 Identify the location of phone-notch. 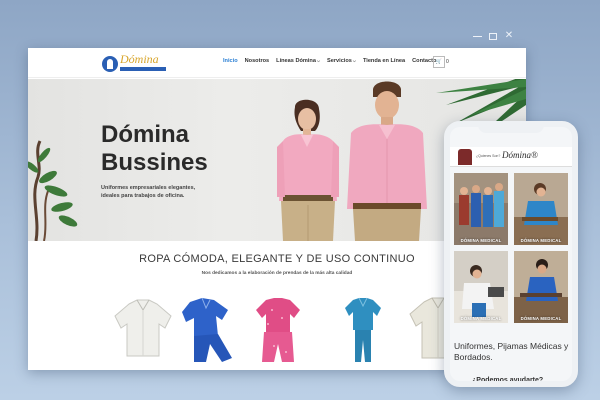
(511, 130).